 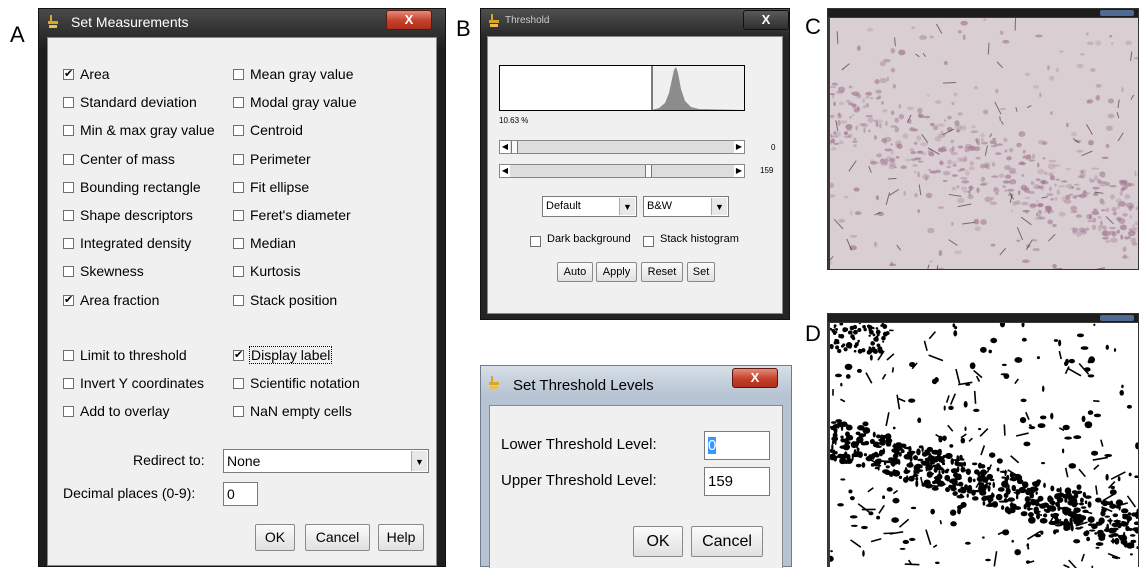 I want to click on help-button: Help, so click(x=401, y=537).